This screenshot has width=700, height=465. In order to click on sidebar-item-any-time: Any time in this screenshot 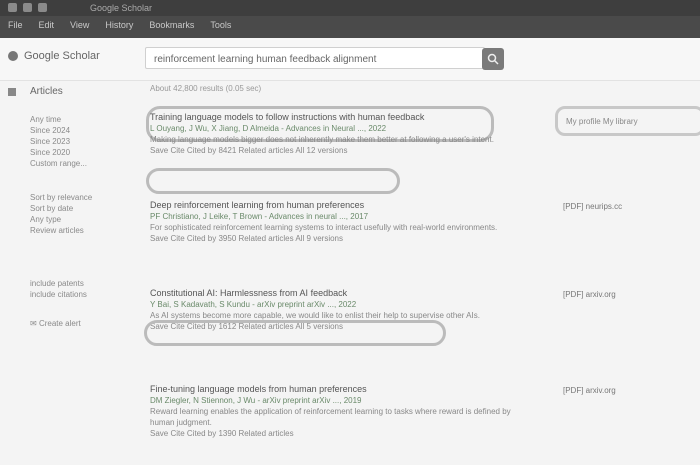, I will do `click(58, 119)`.